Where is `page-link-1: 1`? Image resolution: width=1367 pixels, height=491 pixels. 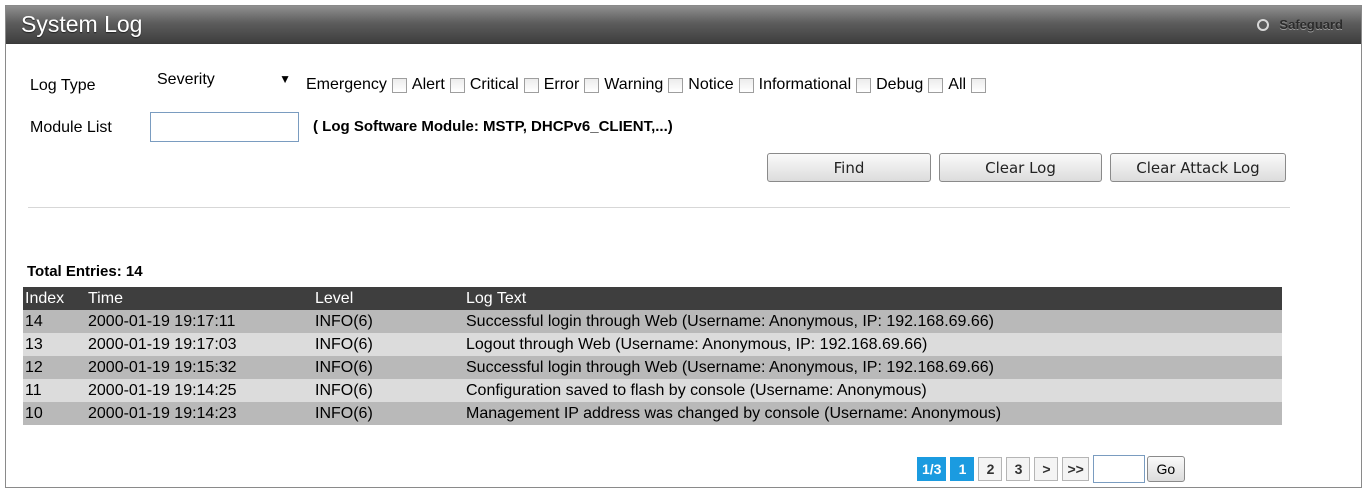 page-link-1: 1 is located at coordinates (962, 469).